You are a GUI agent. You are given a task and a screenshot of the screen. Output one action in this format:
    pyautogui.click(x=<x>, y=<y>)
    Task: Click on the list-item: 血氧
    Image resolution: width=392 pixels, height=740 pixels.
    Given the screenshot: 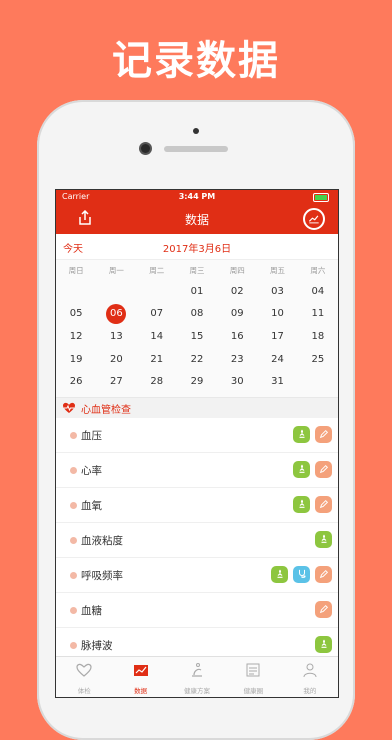 What is the action you would take?
    pyautogui.click(x=197, y=505)
    